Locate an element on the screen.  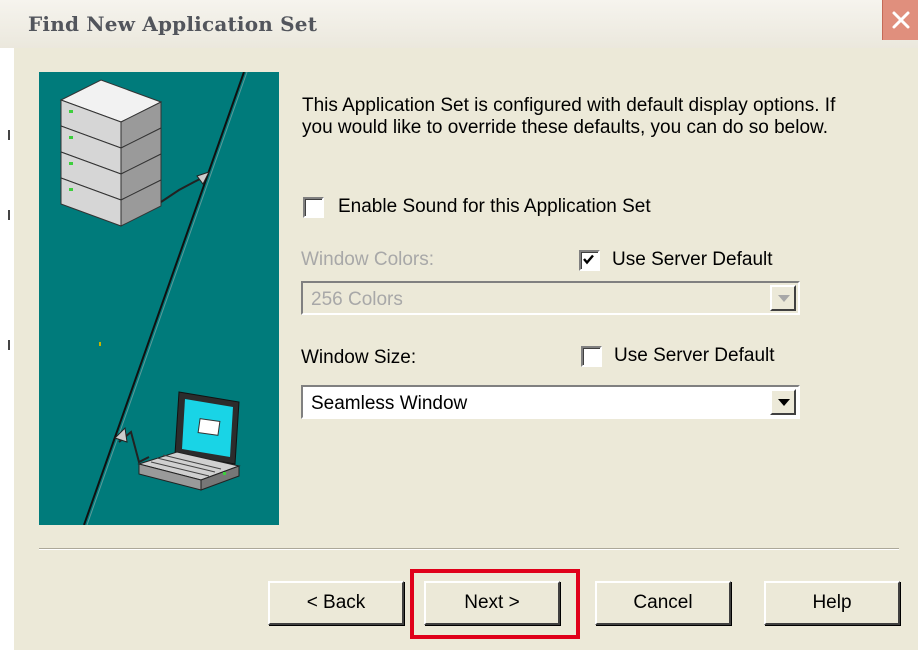
window-size-dropdown: Seamless Window is located at coordinates (550, 402).